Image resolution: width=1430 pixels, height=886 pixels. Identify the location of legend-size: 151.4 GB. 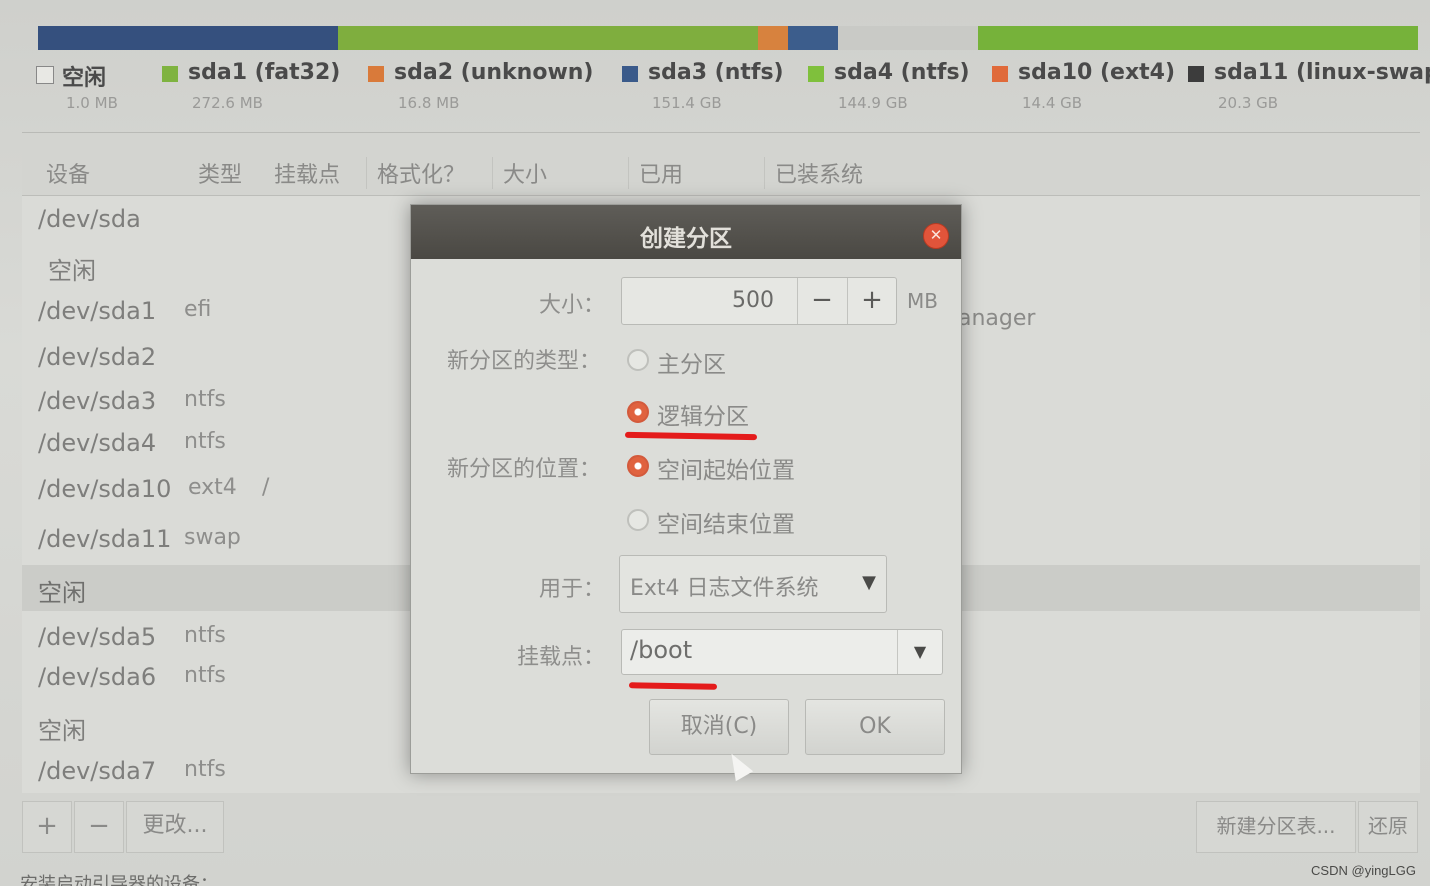
(687, 103).